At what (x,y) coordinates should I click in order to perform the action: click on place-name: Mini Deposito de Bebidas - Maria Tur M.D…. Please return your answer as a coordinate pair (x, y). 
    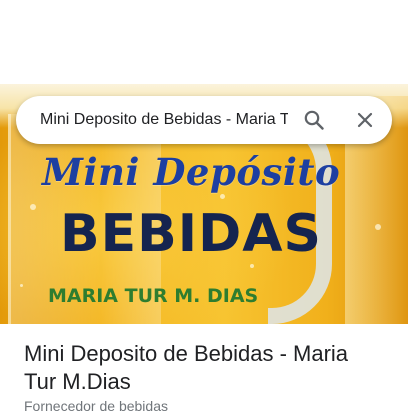
    Looking at the image, I should click on (186, 367).